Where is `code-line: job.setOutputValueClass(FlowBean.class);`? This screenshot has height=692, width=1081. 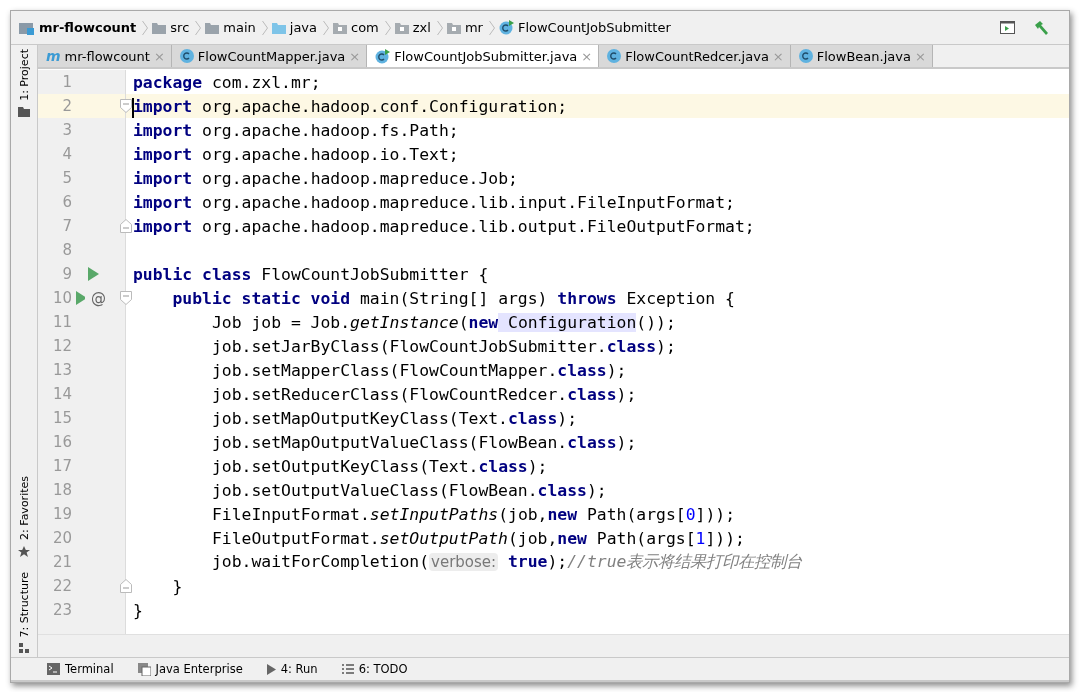
code-line: job.setOutputValueClass(FlowBean.class); is located at coordinates (408, 490).